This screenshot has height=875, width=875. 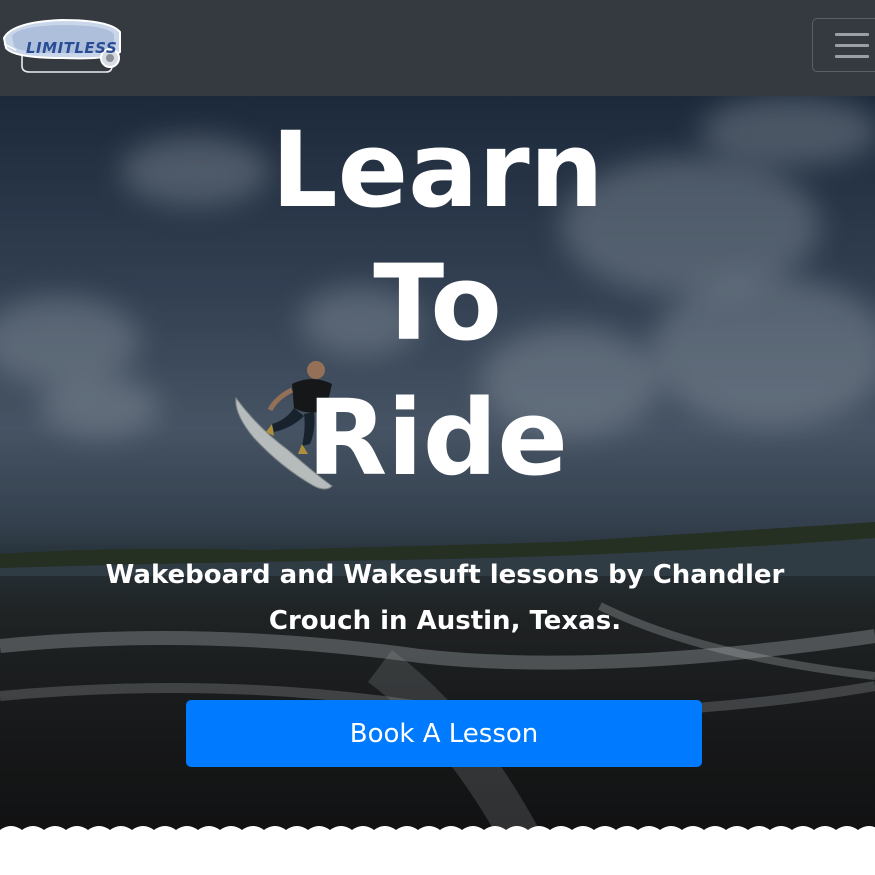 I want to click on logo-text: LIMITLESS, so click(x=72, y=48).